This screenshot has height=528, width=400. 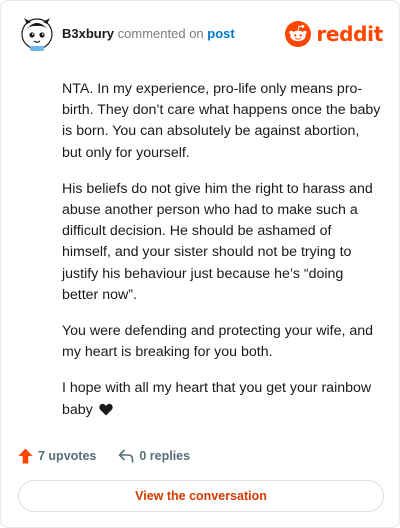 I want to click on view-conversation-label: View the conversation, so click(x=201, y=496).